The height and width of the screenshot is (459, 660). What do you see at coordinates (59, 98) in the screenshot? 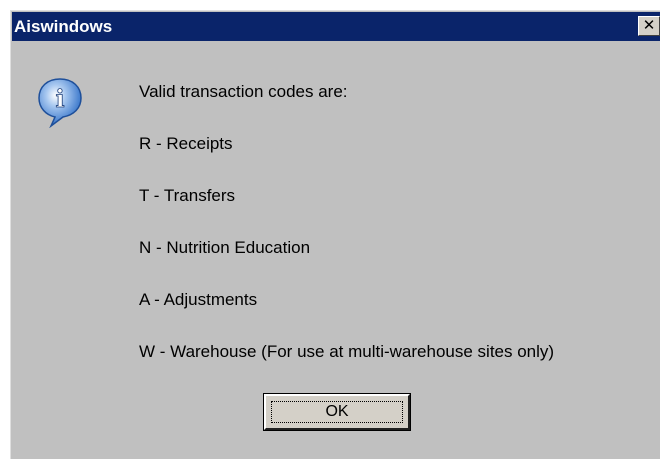
I see `information-glyph: i` at bounding box center [59, 98].